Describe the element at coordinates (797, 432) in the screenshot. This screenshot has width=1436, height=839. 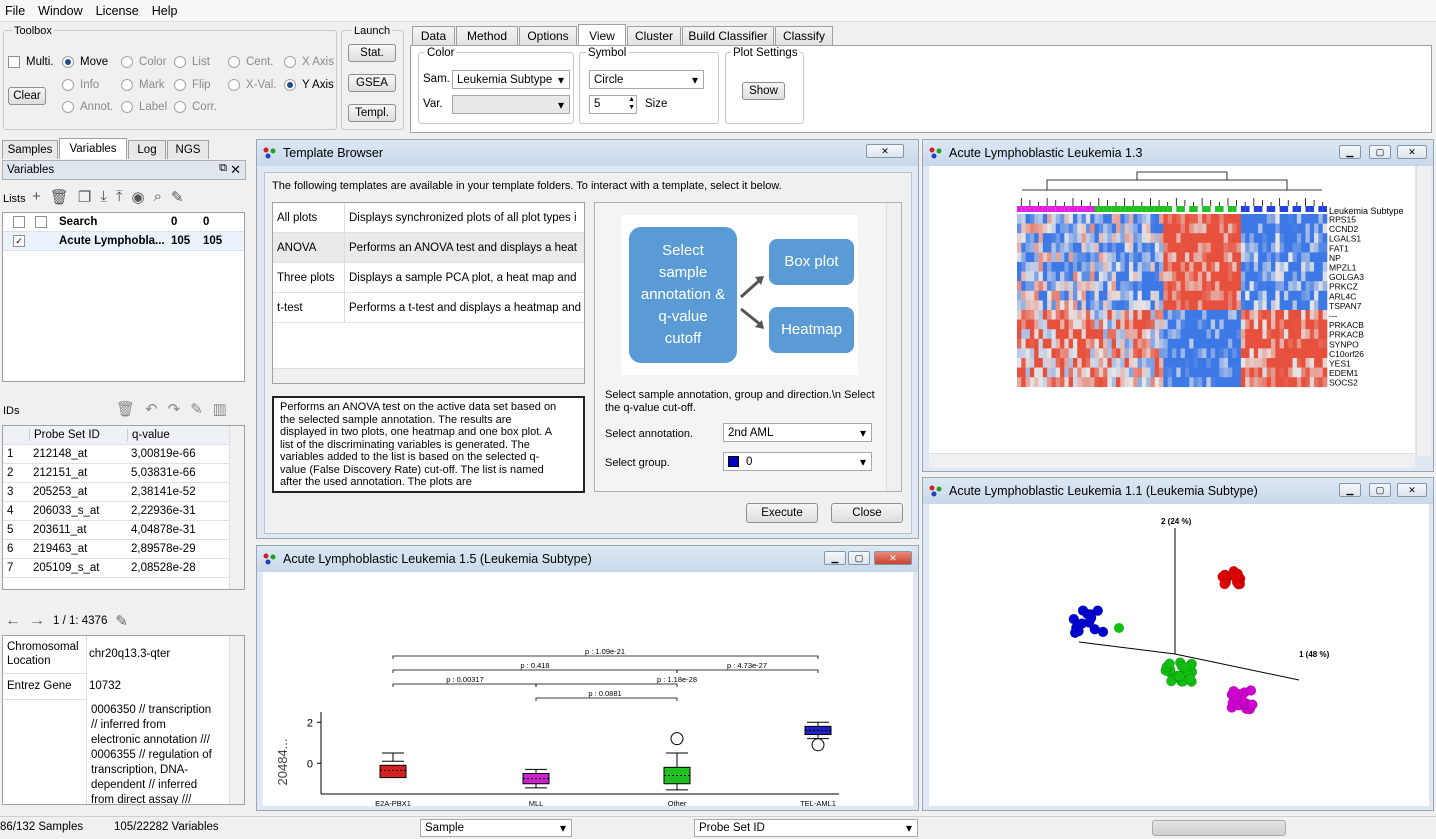
I see `annotation-select: 2nd AML` at that location.